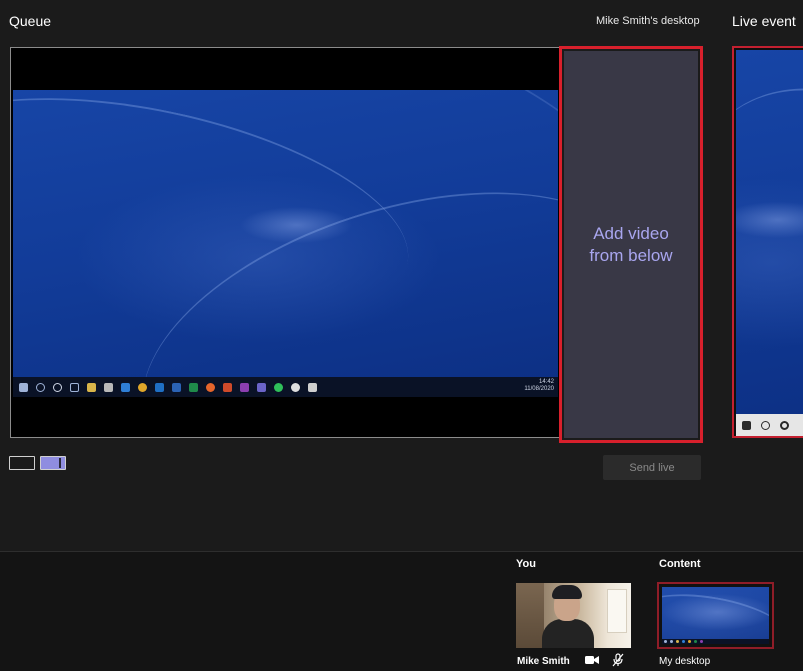 The image size is (803, 671). Describe the element at coordinates (648, 21) in the screenshot. I see `source-label: Mike Smith's desktop` at that location.